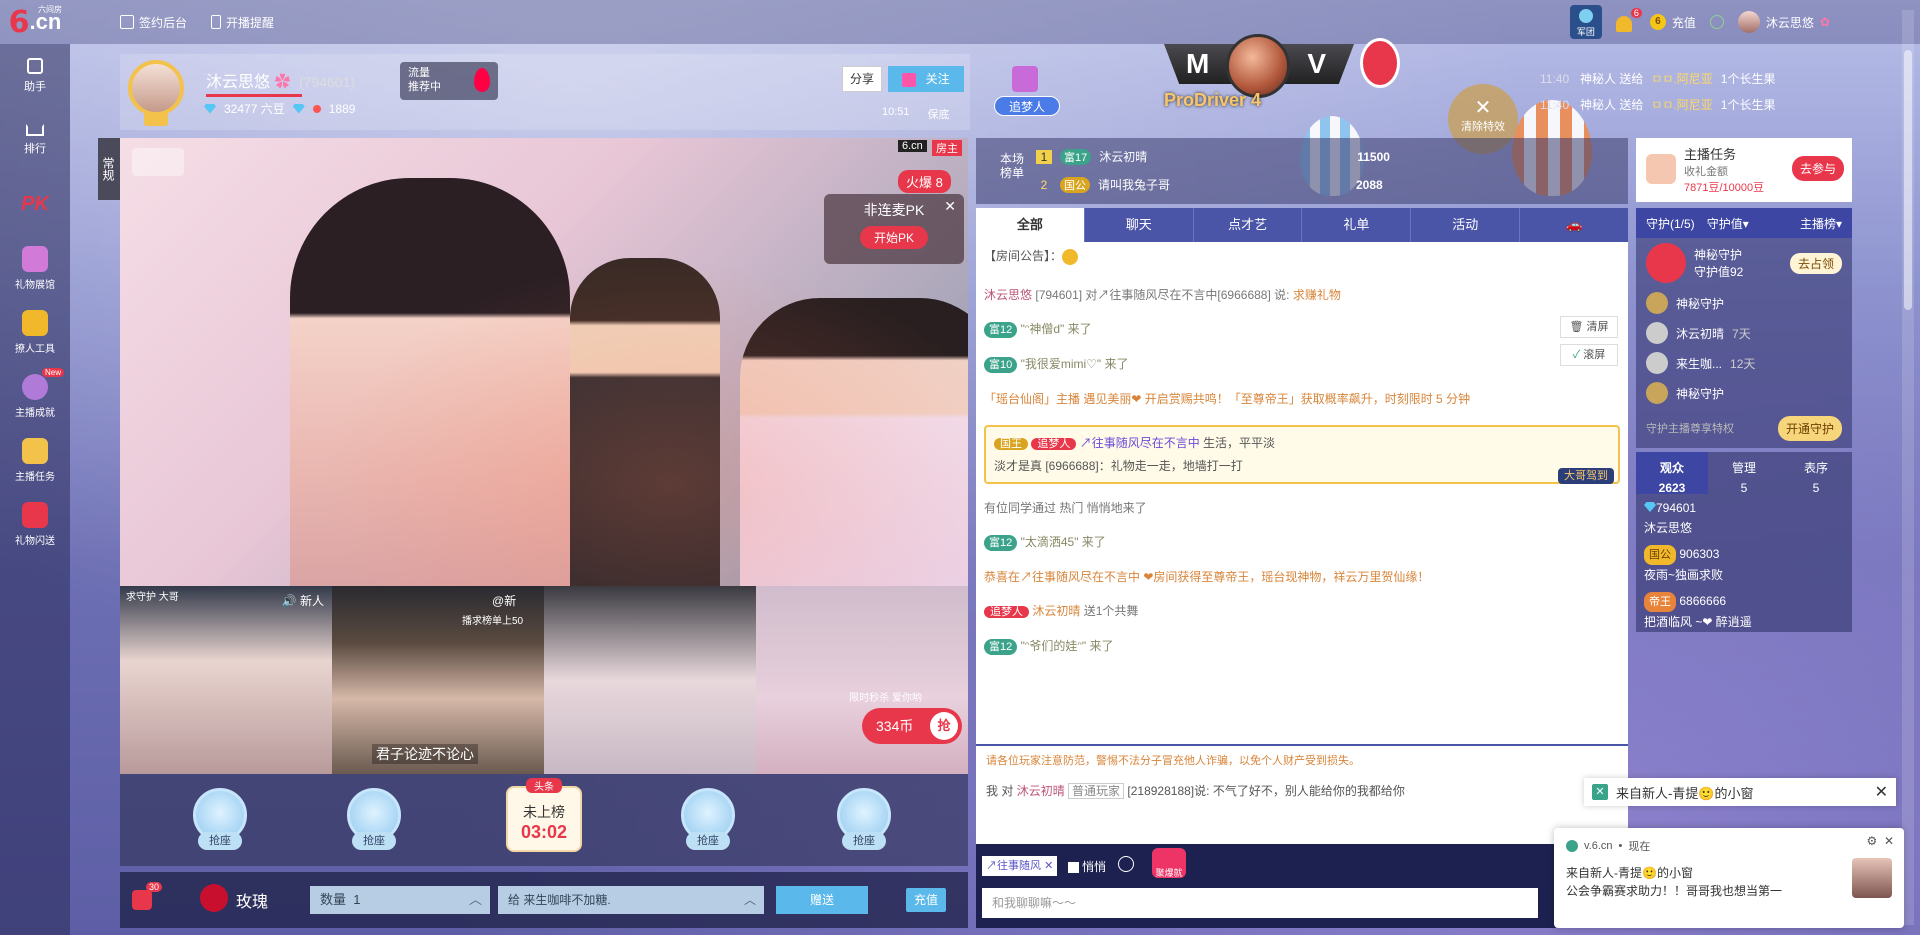 The image size is (1920, 935). I want to click on tab-manager: 管理 5, so click(1744, 473).